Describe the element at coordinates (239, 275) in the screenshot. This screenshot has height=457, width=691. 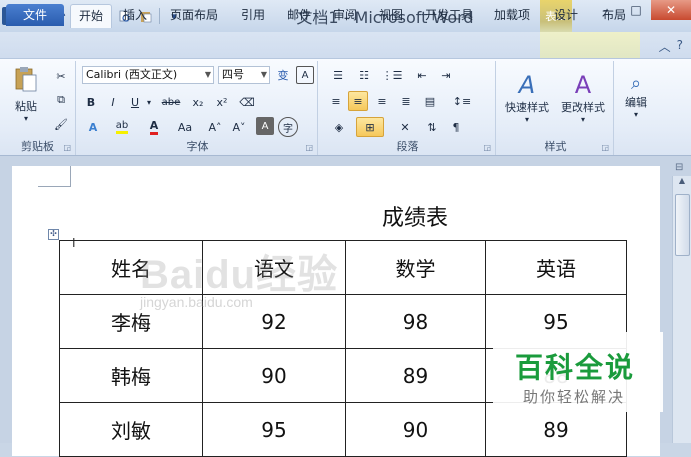
I see `baidu-watermark: Baidu经验` at that location.